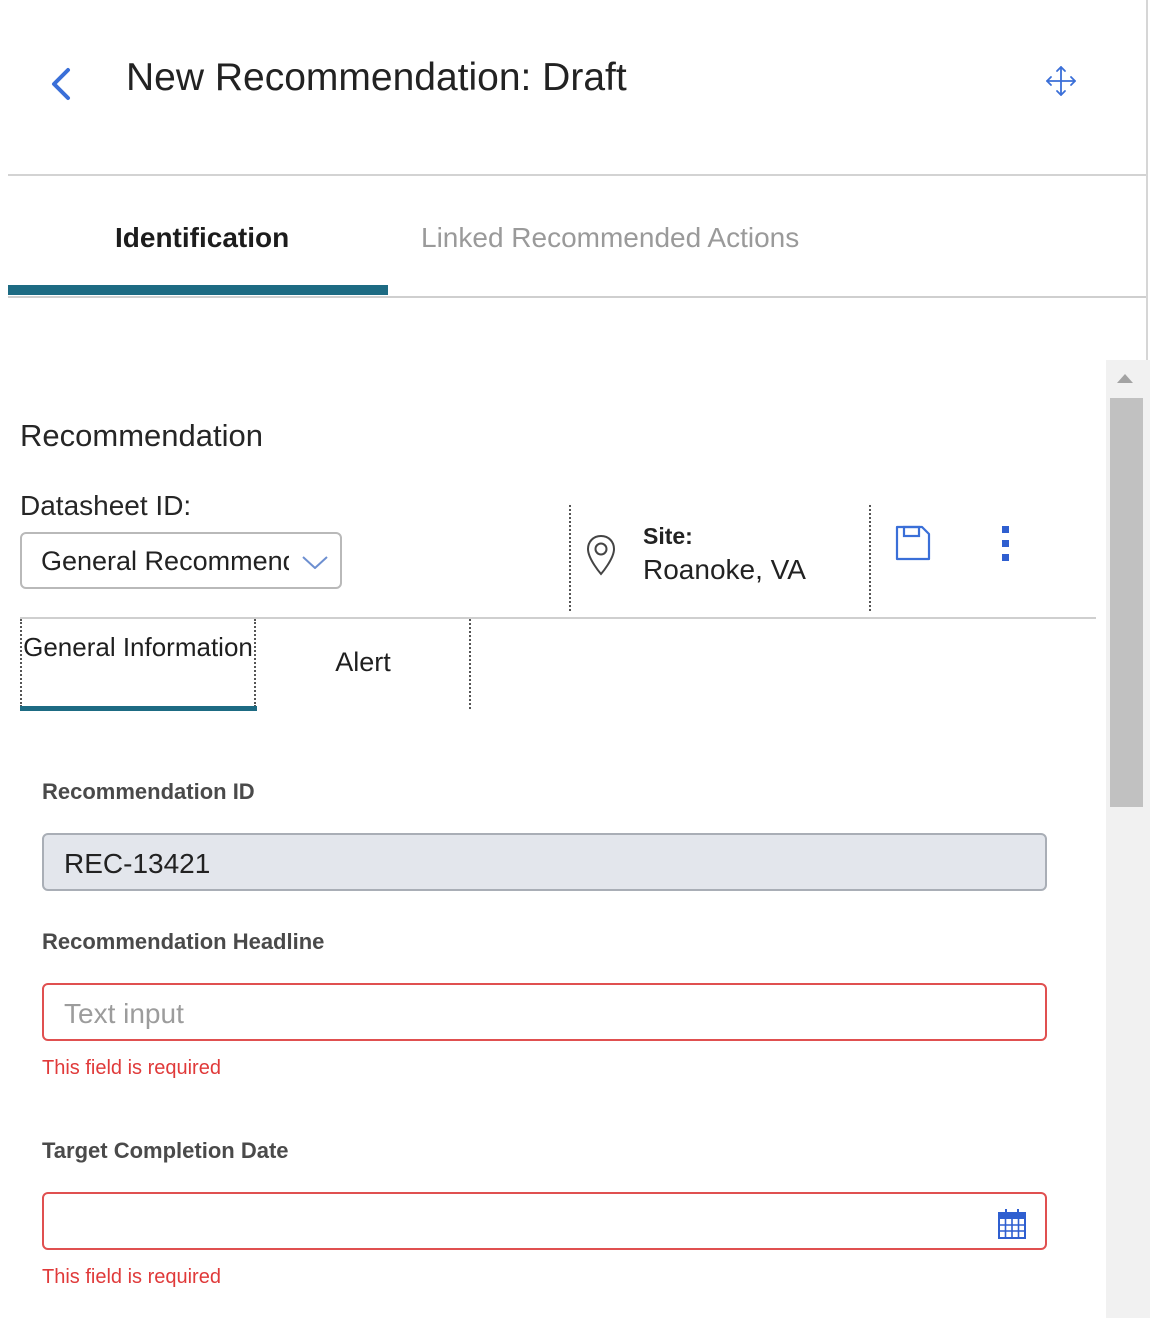  Describe the element at coordinates (315, 562) in the screenshot. I see `chevron-down-icon` at that location.